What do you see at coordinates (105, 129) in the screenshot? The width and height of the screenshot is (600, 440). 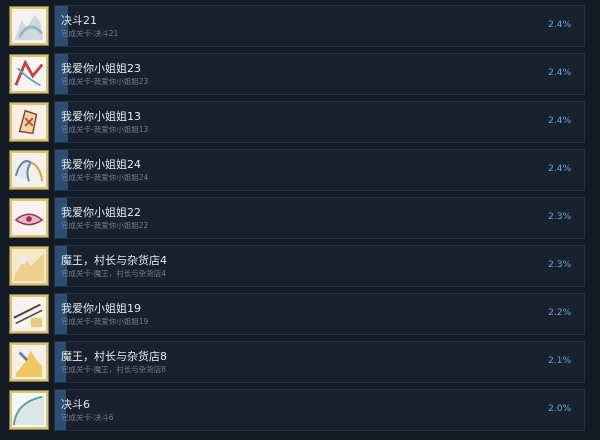 I see `achievement-description: 完成关卡-我爱你小姐姐13` at bounding box center [105, 129].